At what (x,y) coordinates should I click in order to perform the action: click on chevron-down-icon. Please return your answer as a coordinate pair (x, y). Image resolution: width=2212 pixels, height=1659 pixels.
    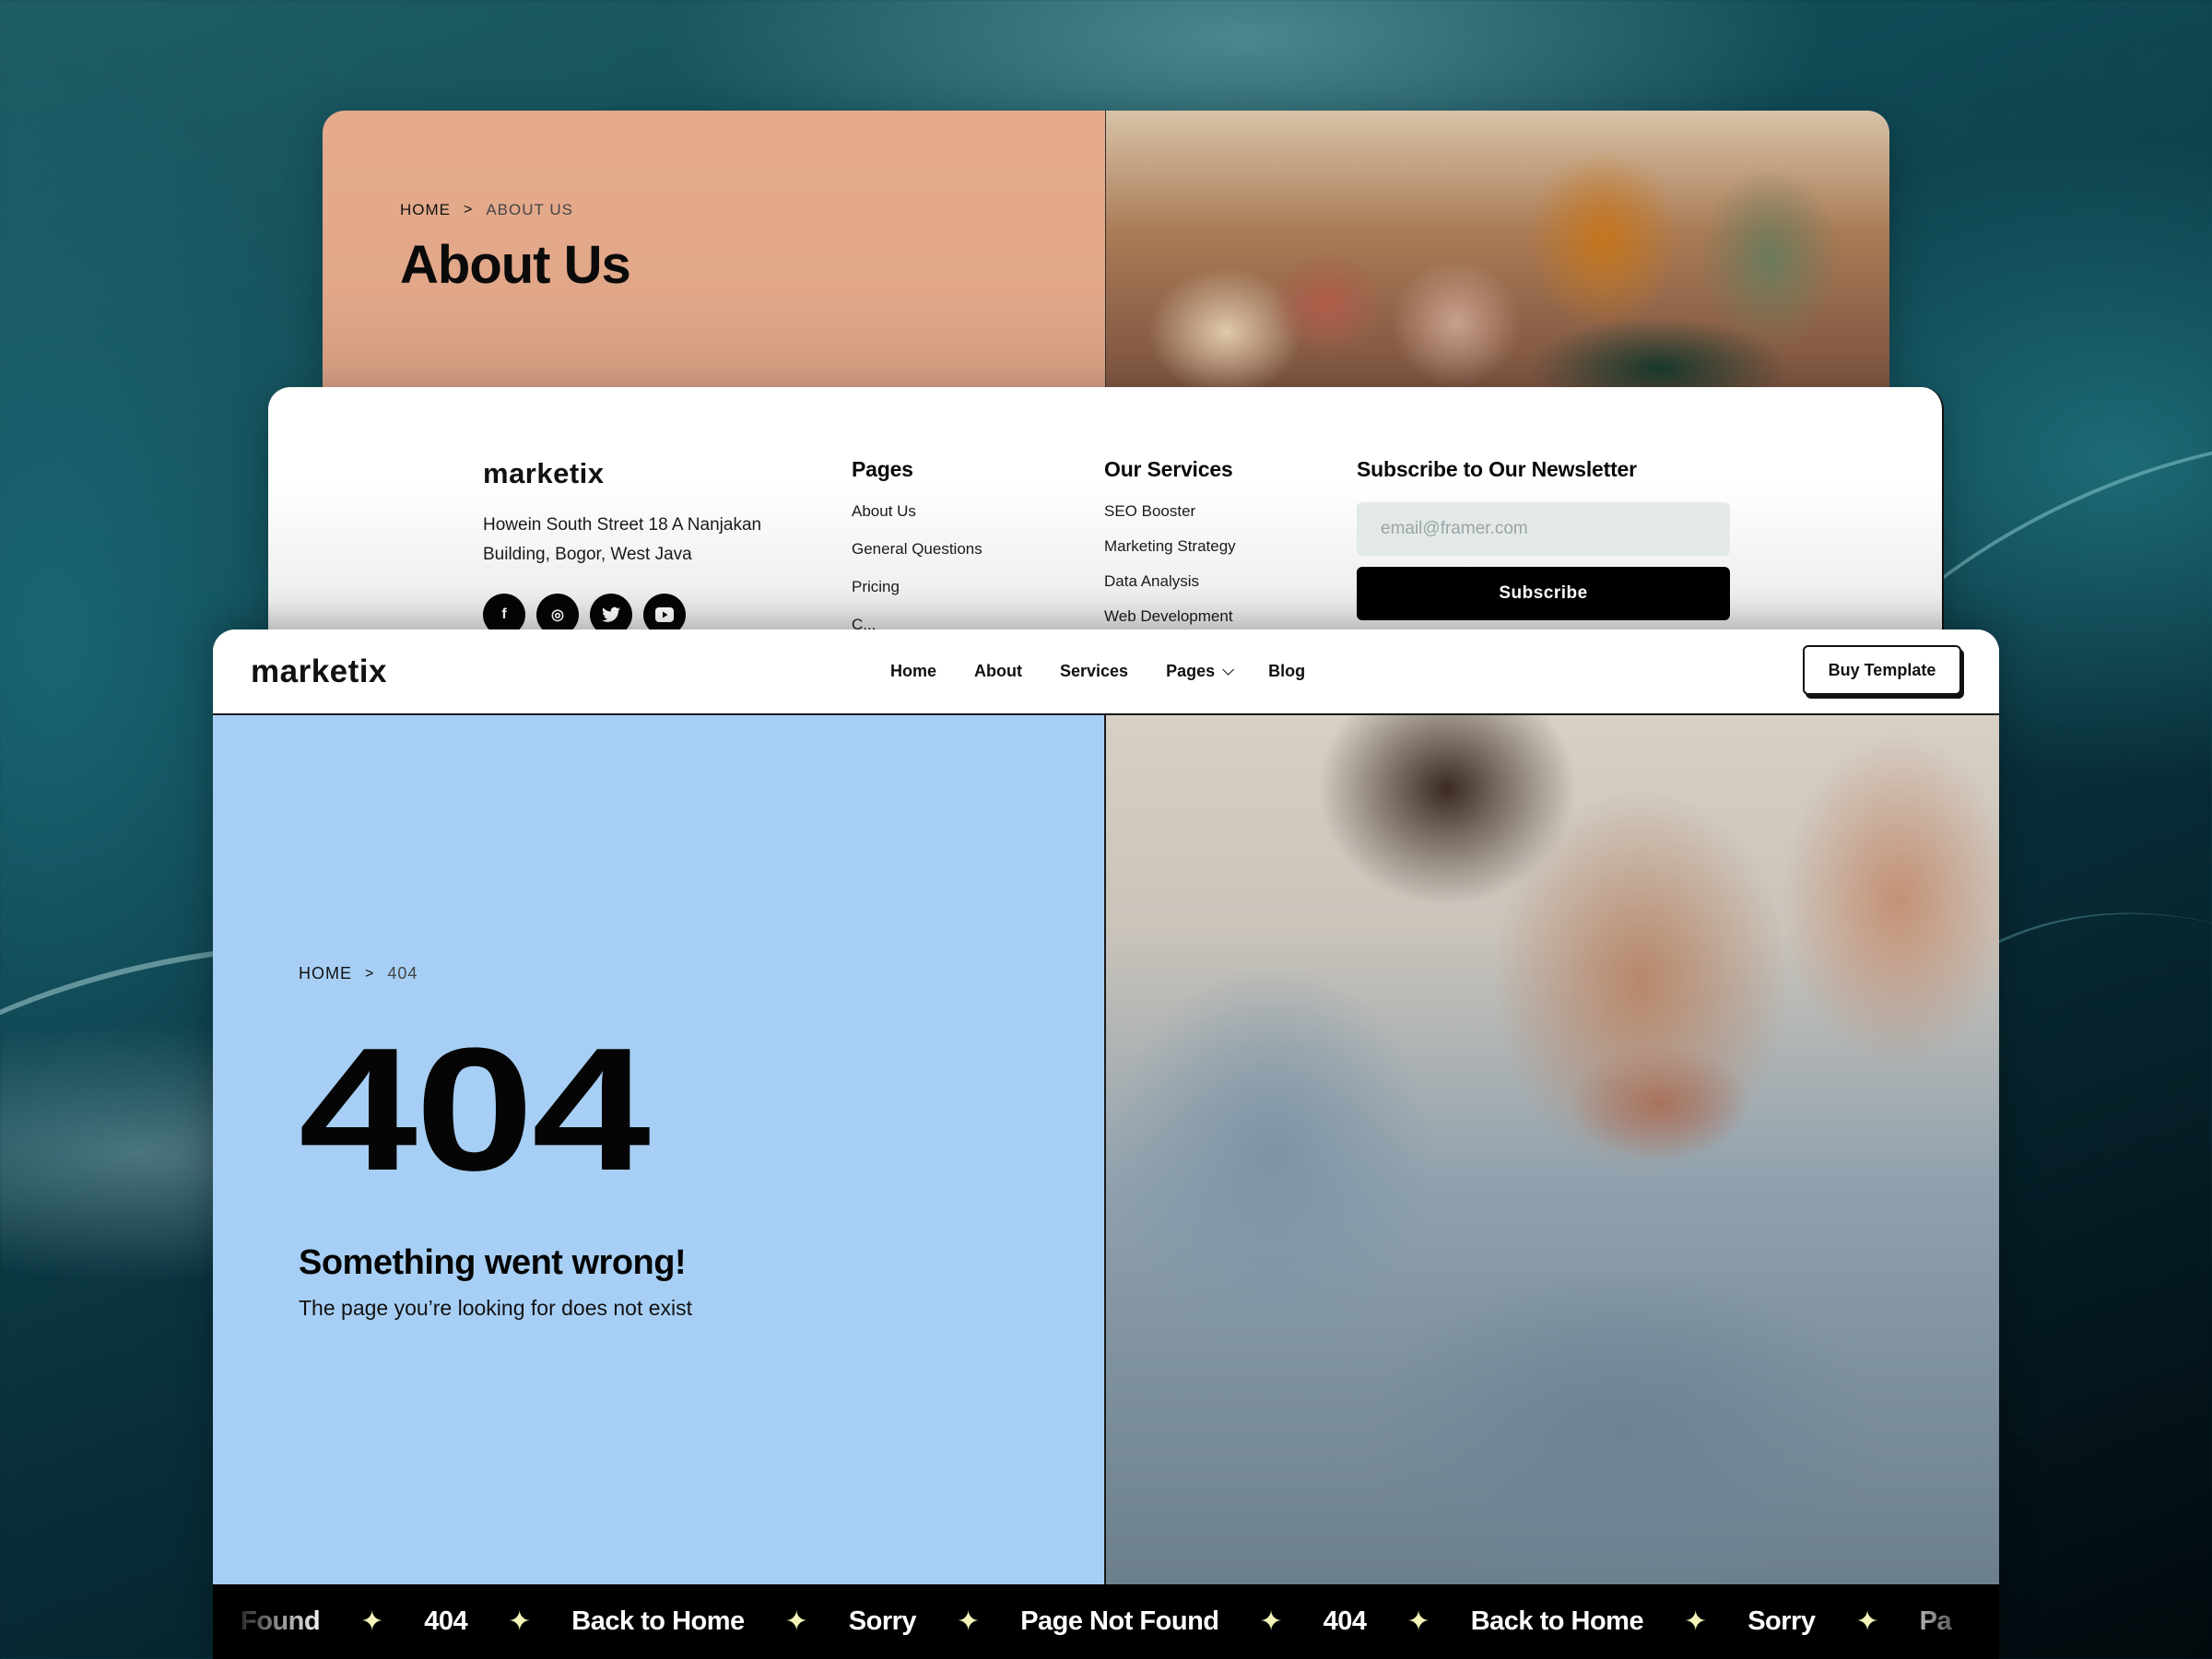
    Looking at the image, I should click on (1228, 670).